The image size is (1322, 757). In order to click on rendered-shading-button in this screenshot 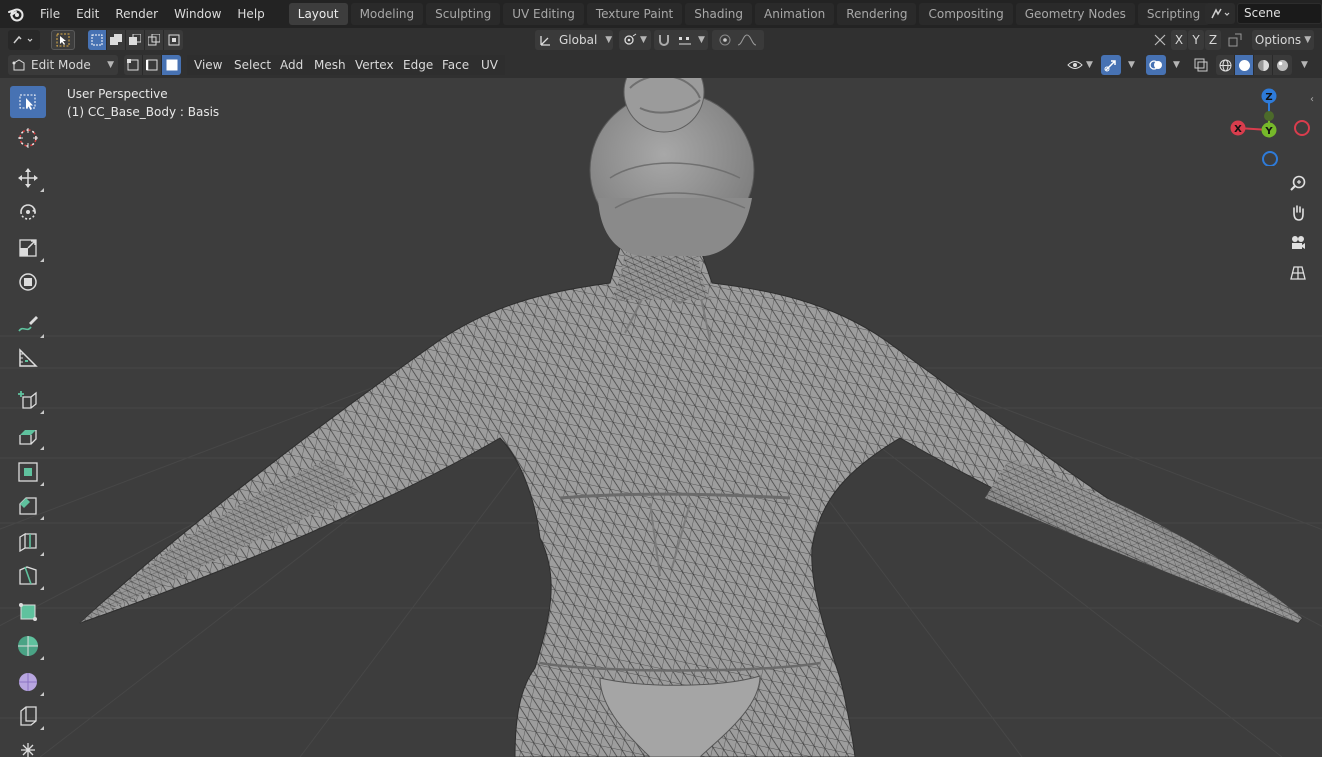, I will do `click(1282, 65)`.